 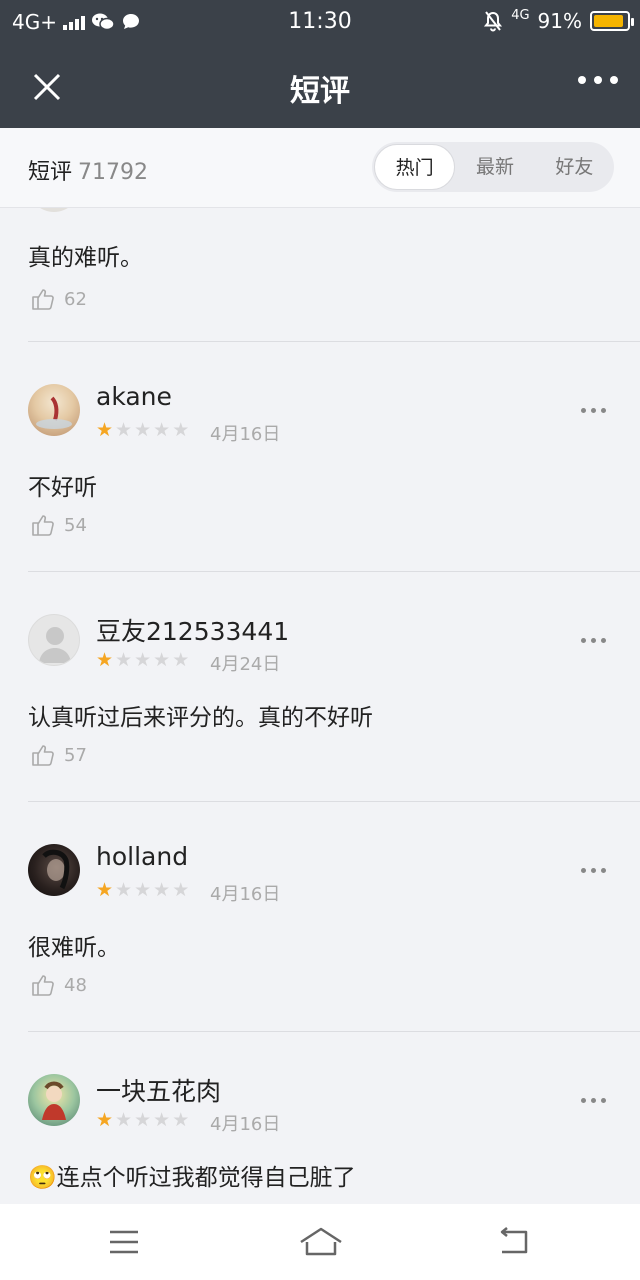 What do you see at coordinates (514, 1242) in the screenshot?
I see `back-button` at bounding box center [514, 1242].